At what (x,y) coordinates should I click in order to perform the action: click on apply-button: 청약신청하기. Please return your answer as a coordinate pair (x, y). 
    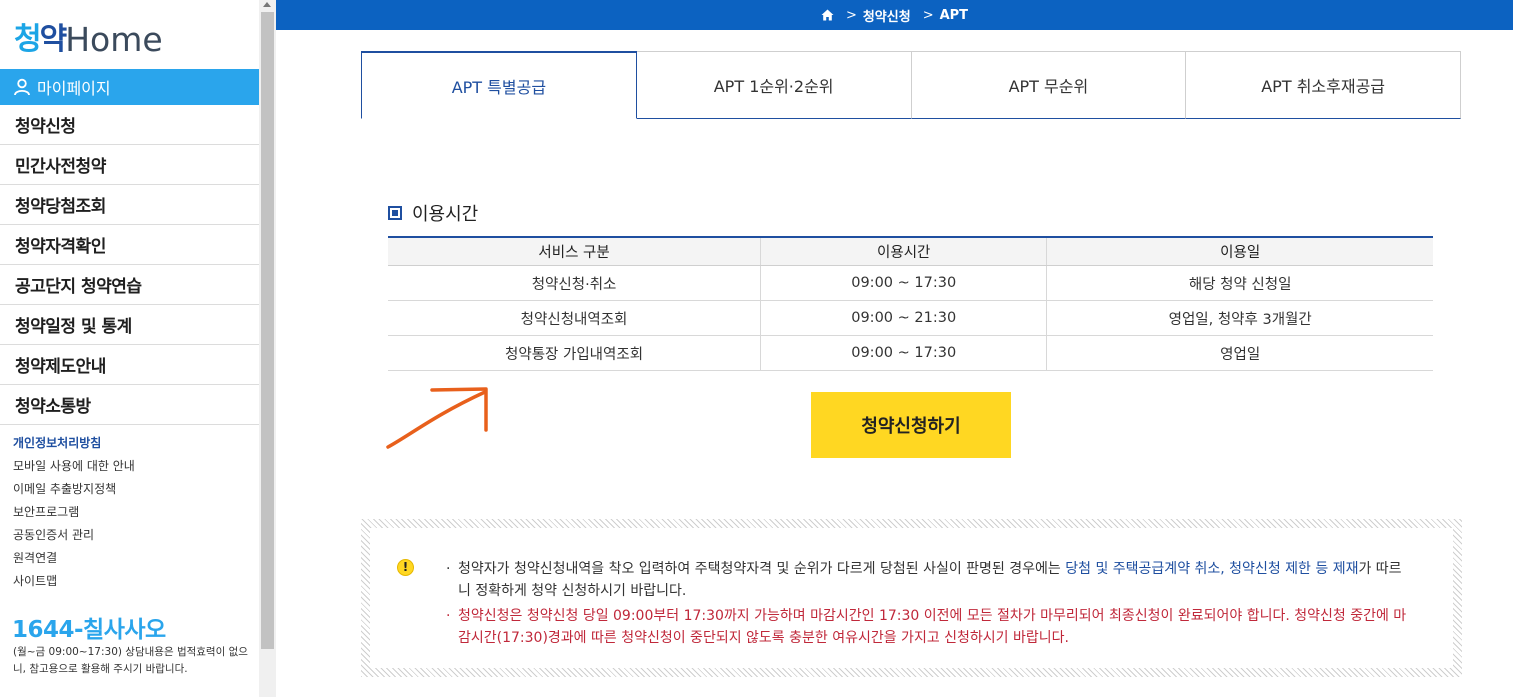
    Looking at the image, I should click on (911, 425).